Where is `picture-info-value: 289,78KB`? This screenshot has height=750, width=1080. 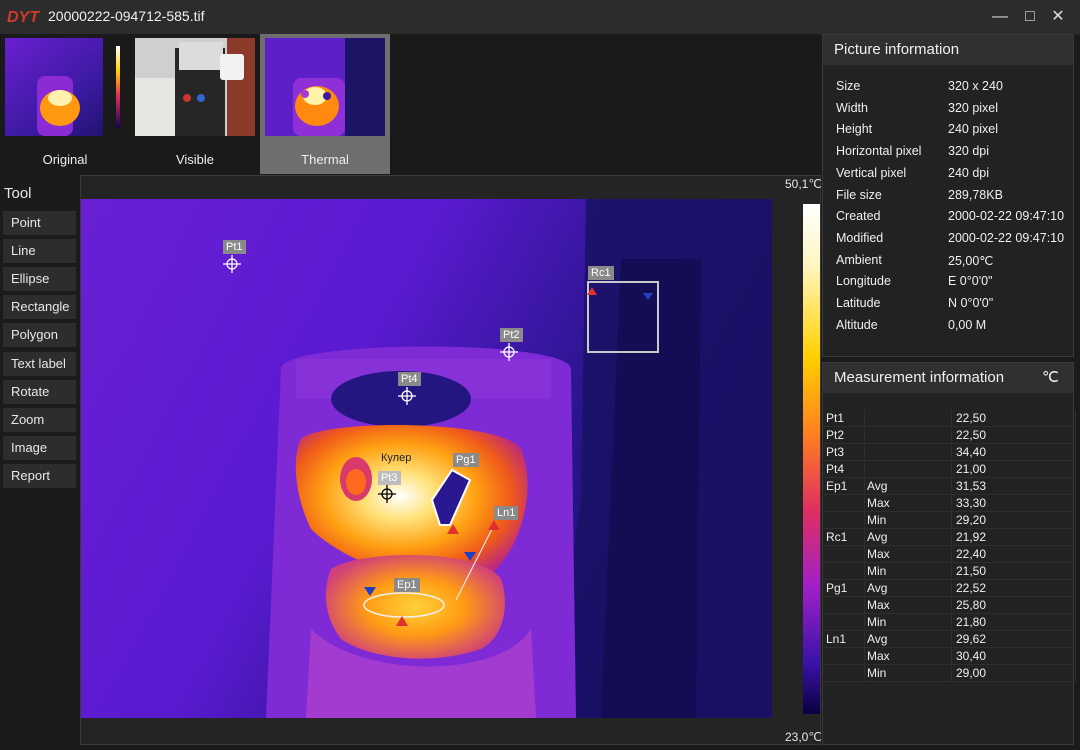 picture-info-value: 289,78KB is located at coordinates (975, 194).